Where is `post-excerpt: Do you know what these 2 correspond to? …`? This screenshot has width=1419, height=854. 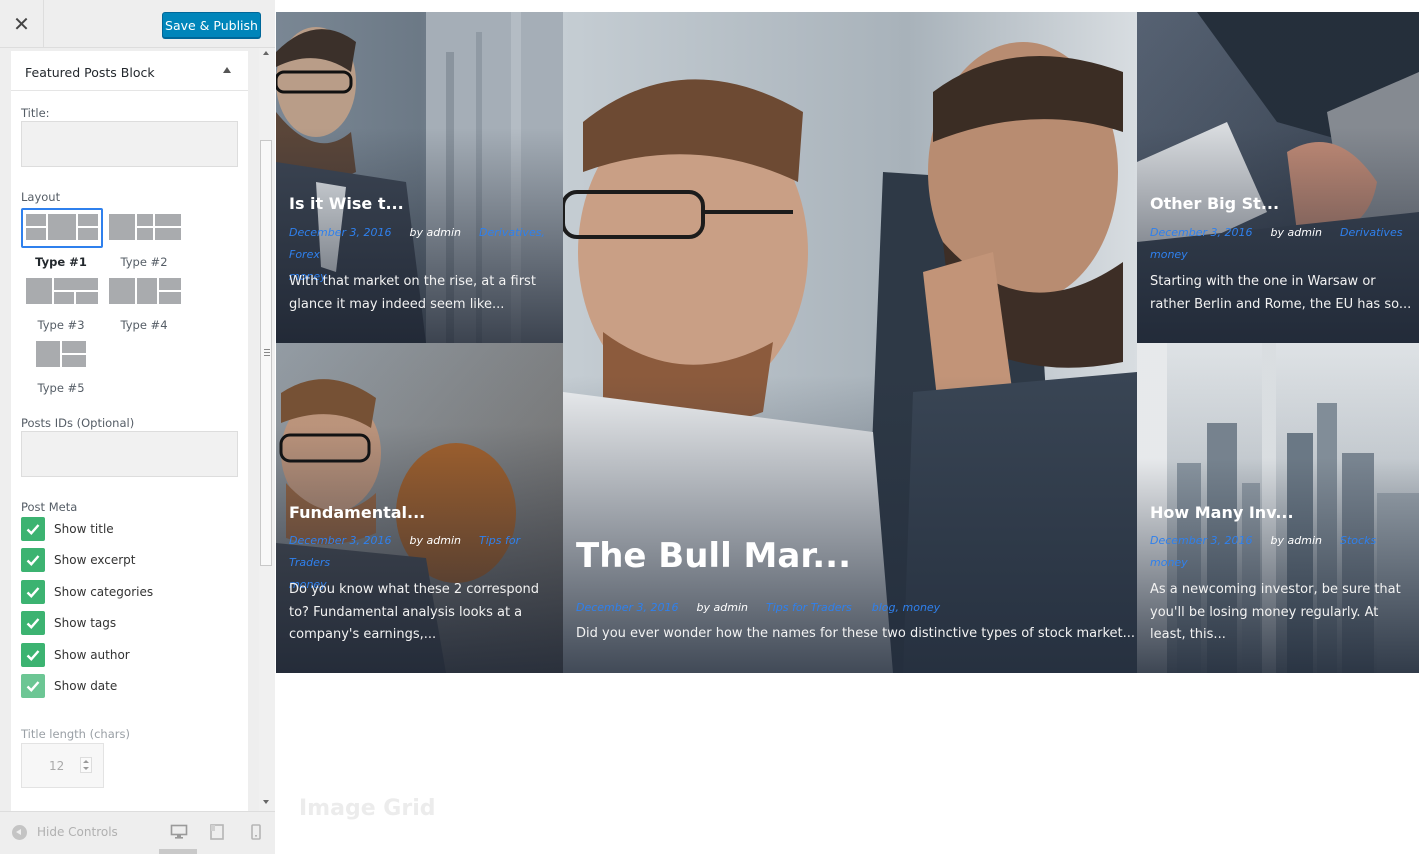 post-excerpt: Do you know what these 2 correspond to? … is located at coordinates (414, 612).